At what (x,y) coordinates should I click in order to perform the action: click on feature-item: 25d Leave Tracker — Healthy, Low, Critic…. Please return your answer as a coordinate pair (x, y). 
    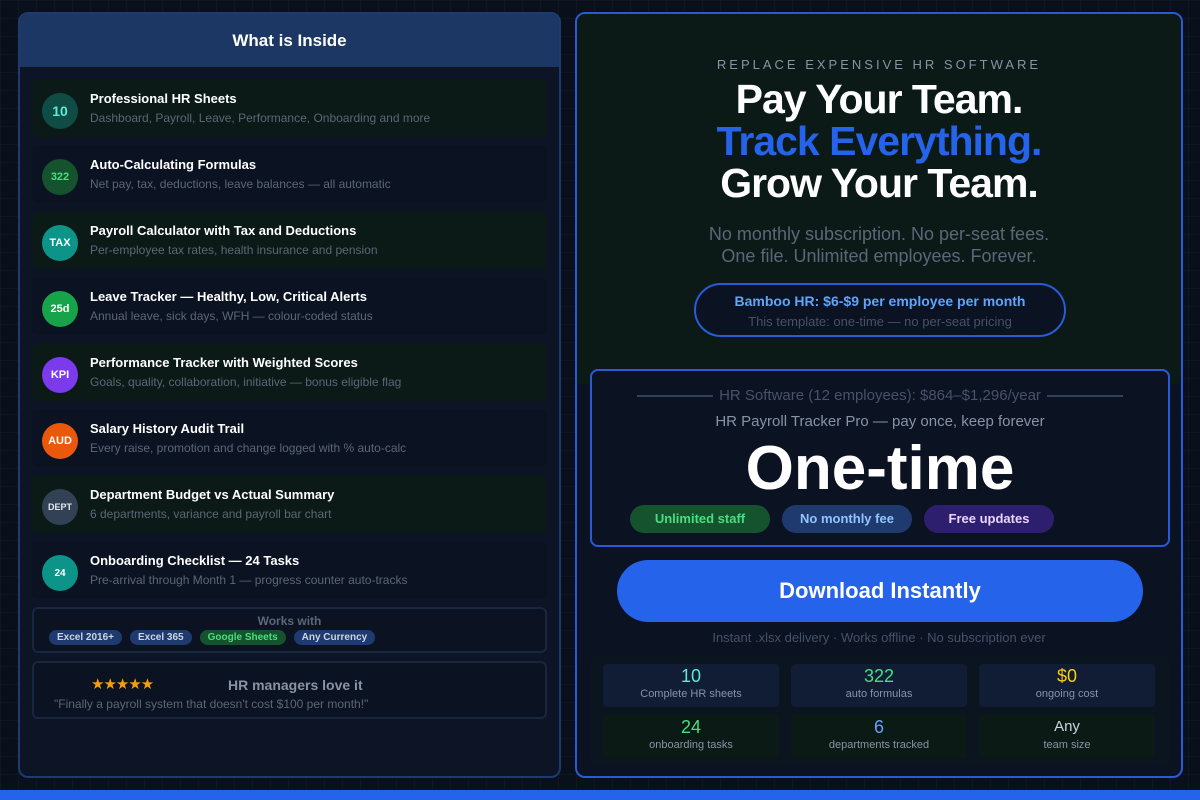
    Looking at the image, I should click on (289, 306).